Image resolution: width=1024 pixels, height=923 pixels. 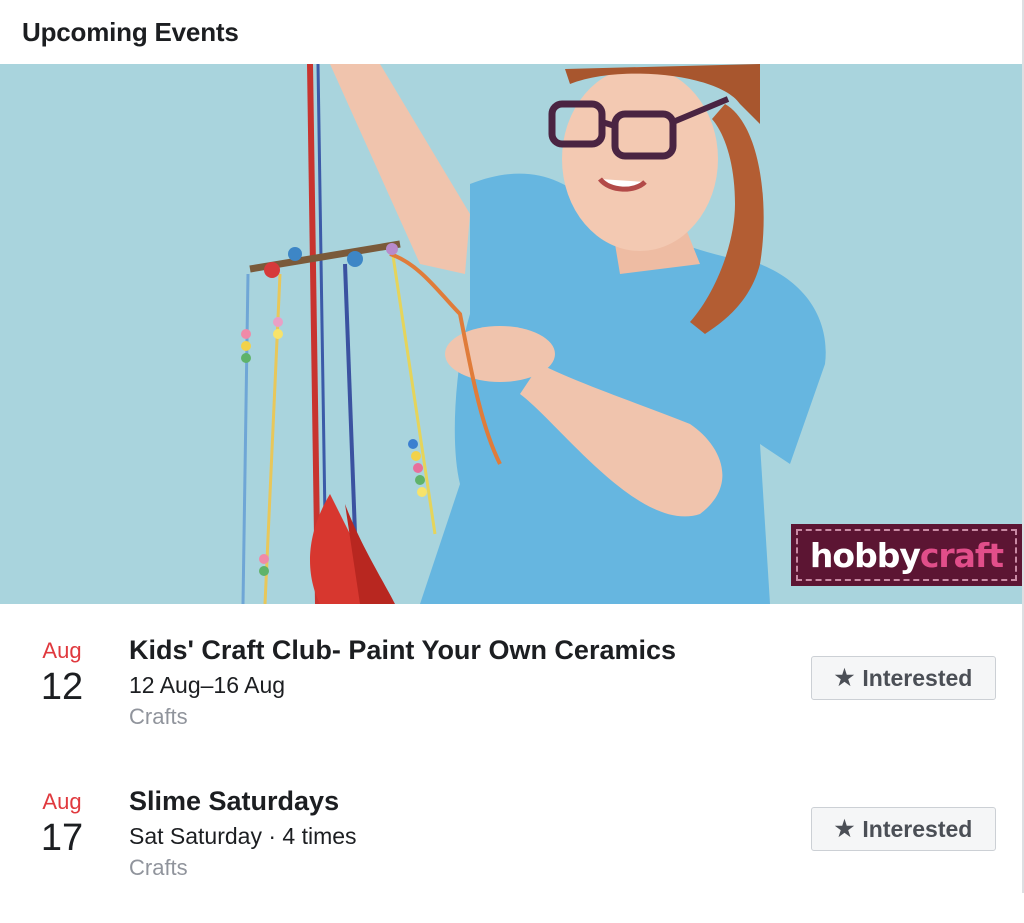 I want to click on section-title: Upcoming Events, so click(x=130, y=31).